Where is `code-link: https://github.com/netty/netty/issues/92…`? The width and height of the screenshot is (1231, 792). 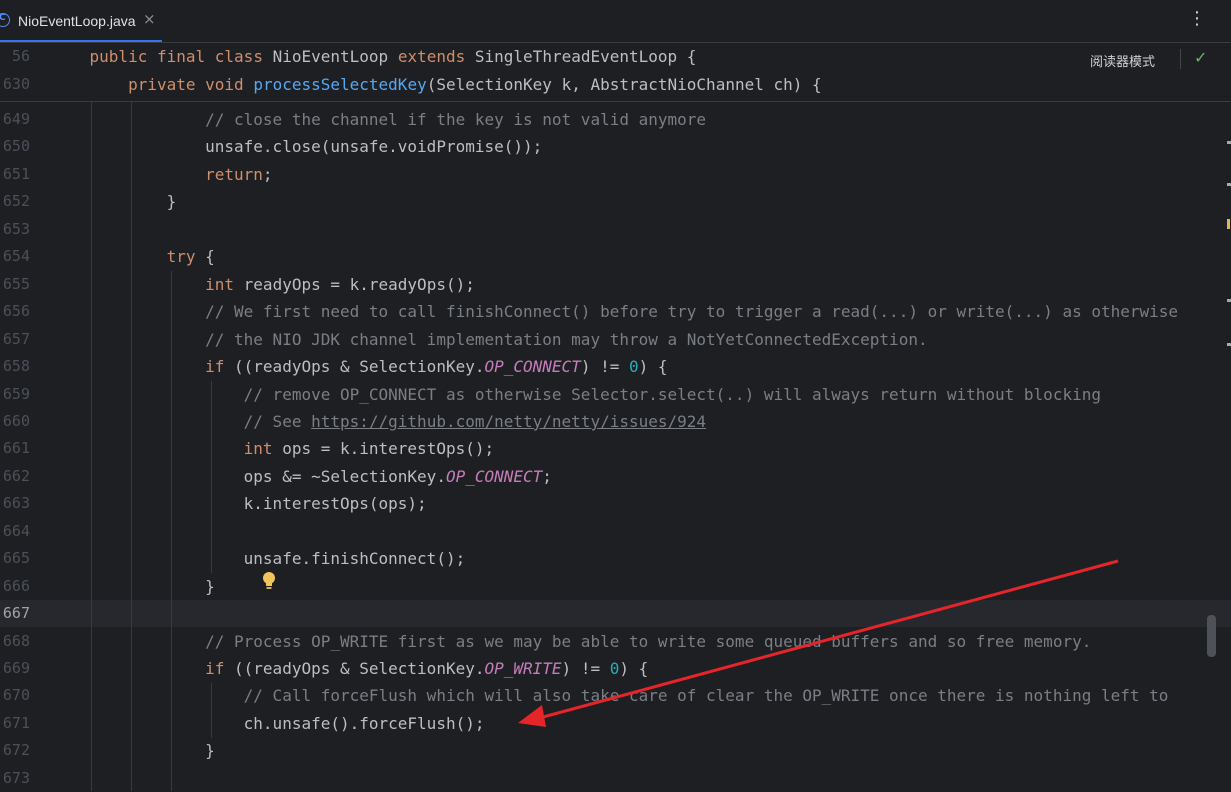
code-link: https://github.com/netty/netty/issues/92… is located at coordinates (508, 421).